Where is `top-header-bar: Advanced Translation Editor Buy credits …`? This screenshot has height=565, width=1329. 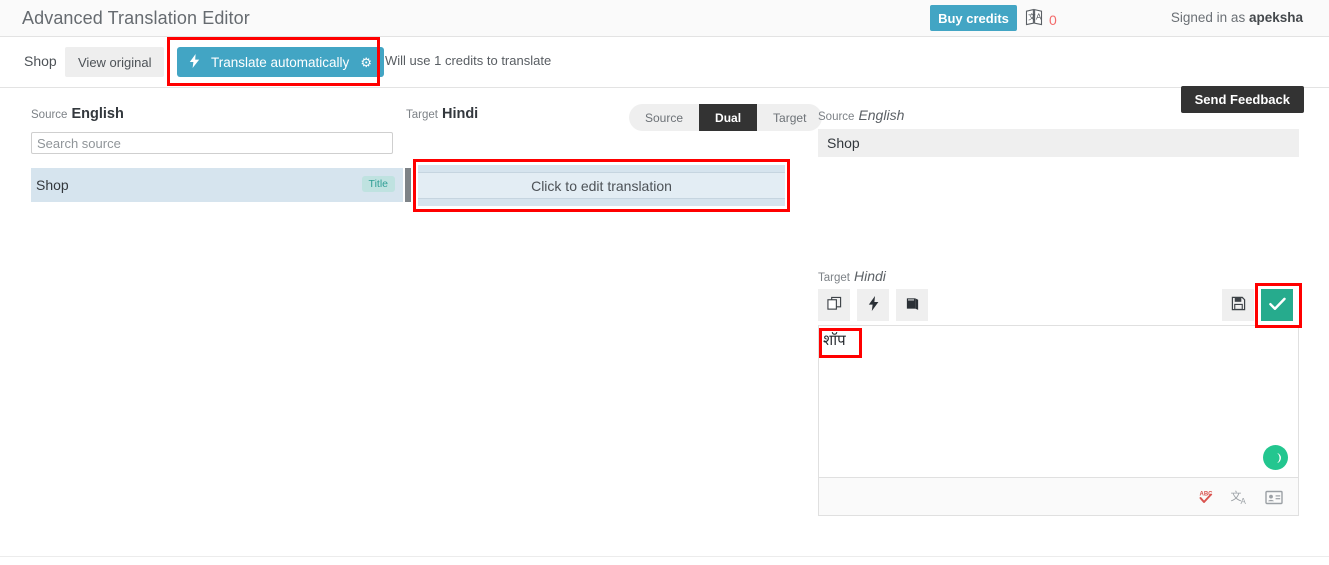
top-header-bar: Advanced Translation Editor Buy credits … is located at coordinates (664, 18).